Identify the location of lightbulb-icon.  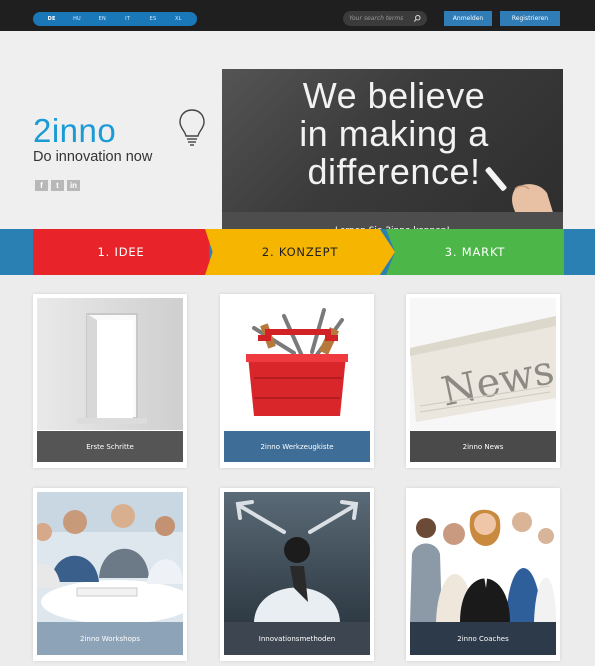
(192, 127).